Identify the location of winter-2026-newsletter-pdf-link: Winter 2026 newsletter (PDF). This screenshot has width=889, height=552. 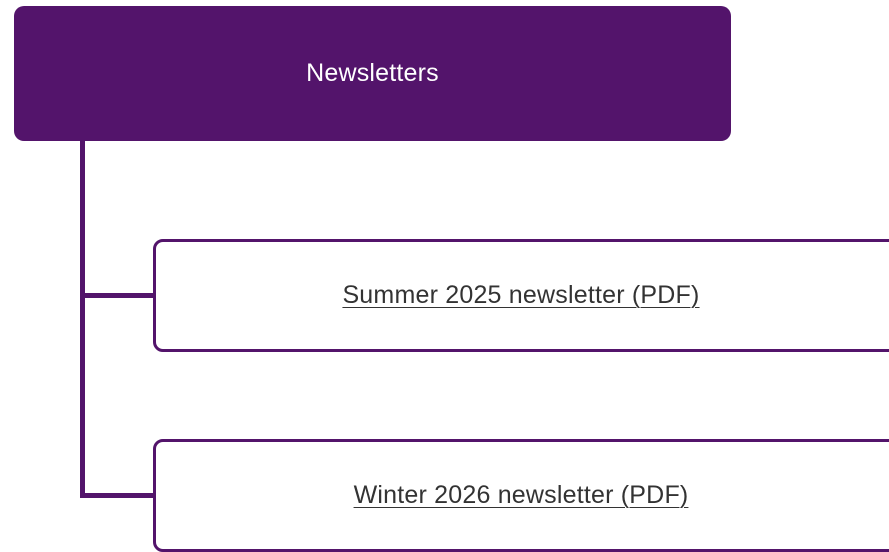
(521, 495).